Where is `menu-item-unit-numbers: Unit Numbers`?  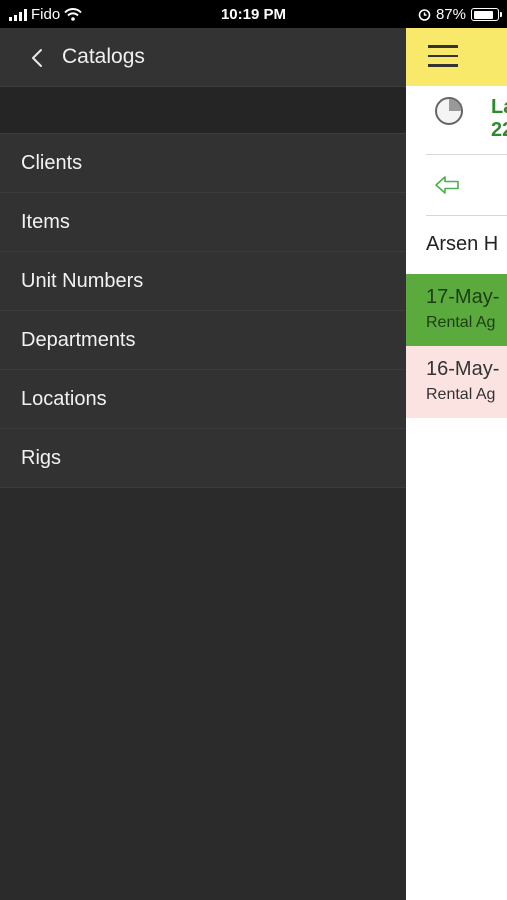
menu-item-unit-numbers: Unit Numbers is located at coordinates (203, 280).